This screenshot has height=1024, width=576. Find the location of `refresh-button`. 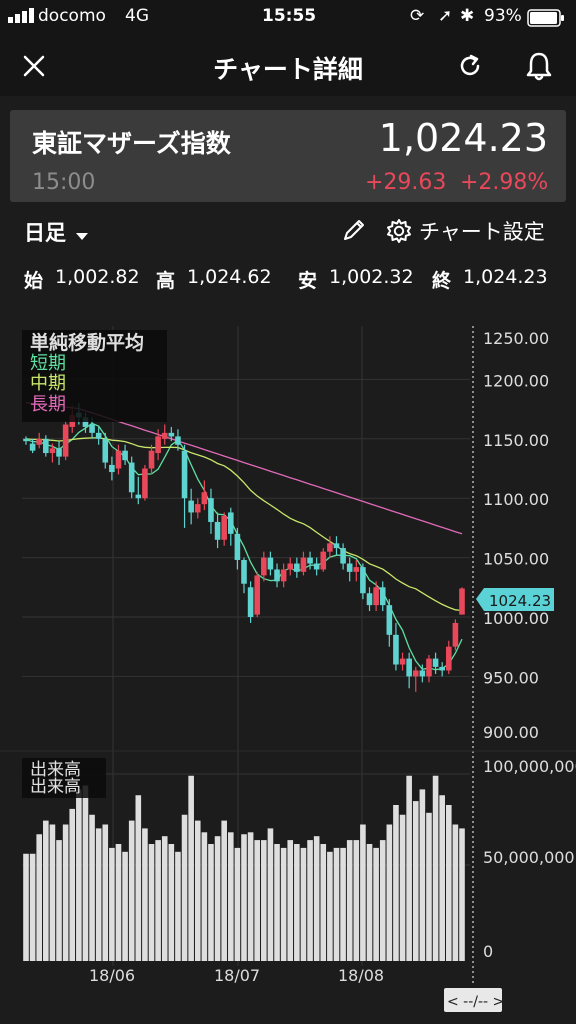

refresh-button is located at coordinates (470, 66).